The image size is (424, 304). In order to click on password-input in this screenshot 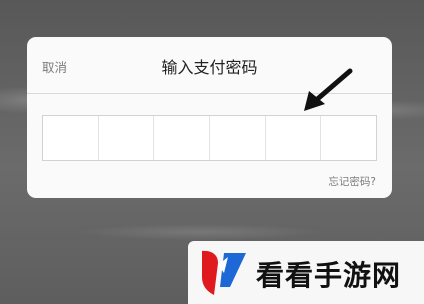, I will do `click(209, 138)`.